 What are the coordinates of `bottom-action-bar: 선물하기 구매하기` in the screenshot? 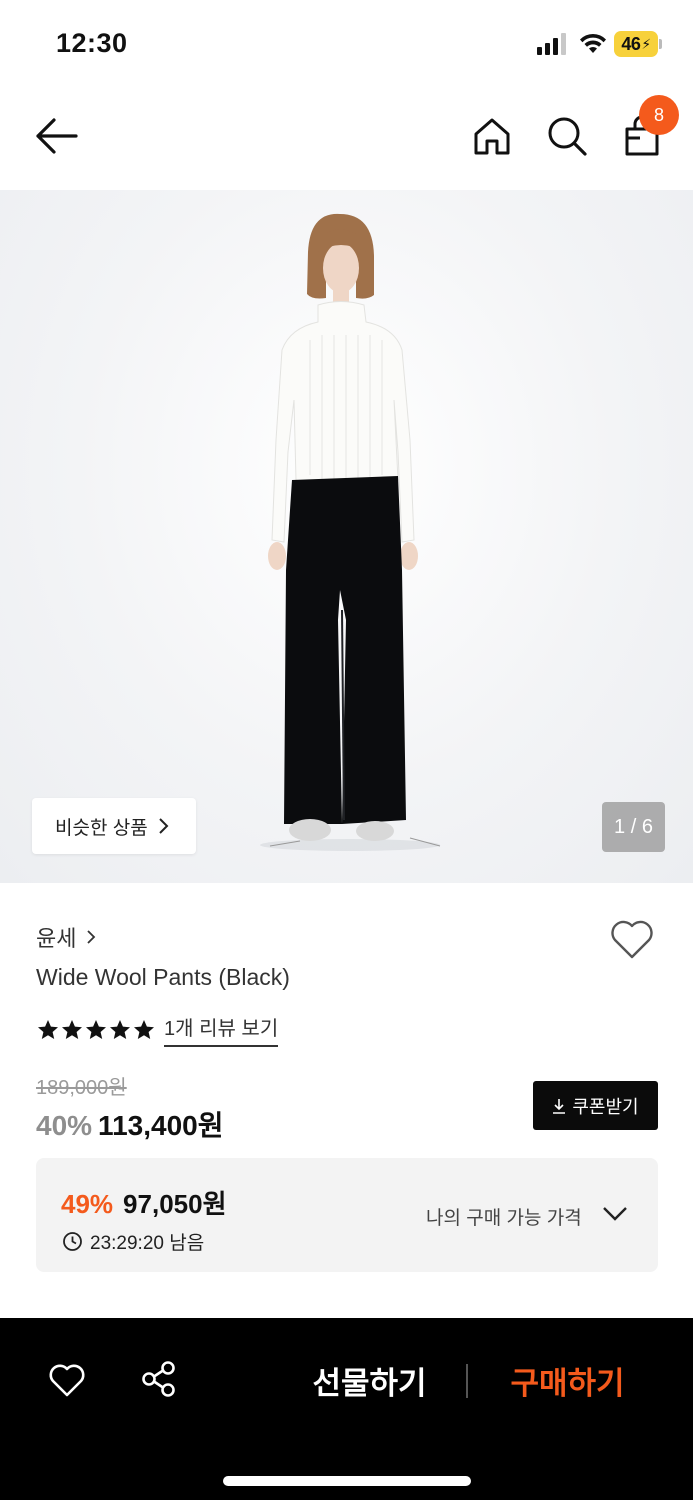 It's located at (346, 1409).